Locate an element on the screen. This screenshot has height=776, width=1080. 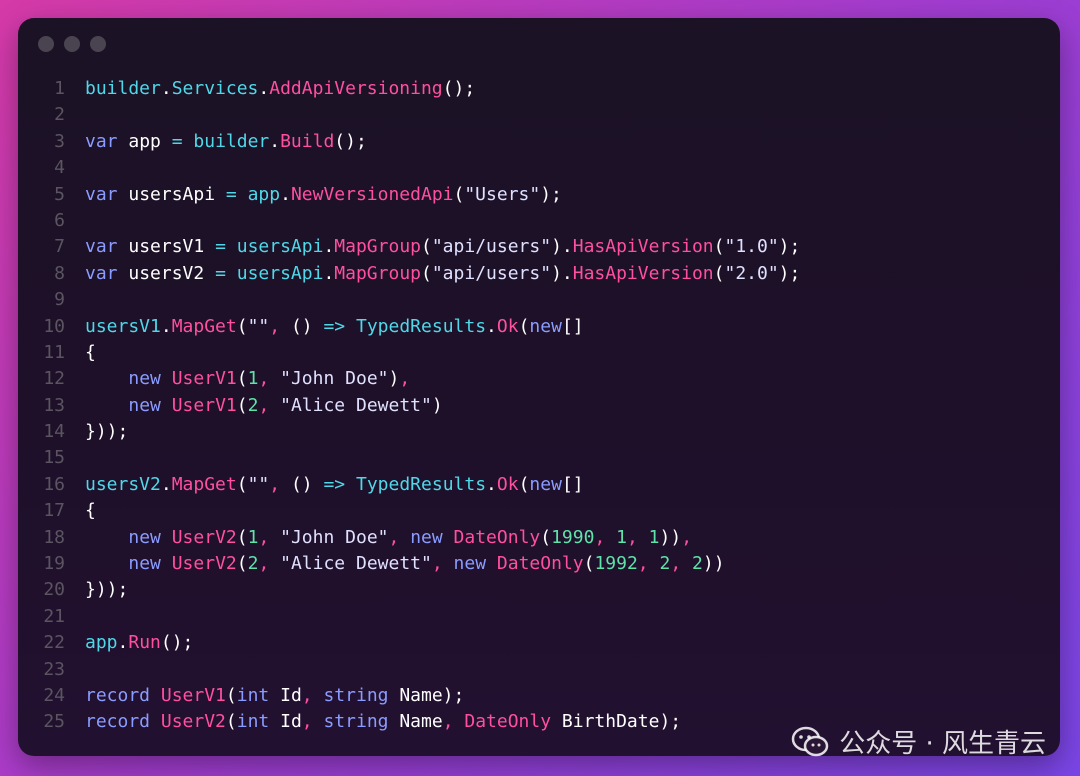
minimize-dot-icon is located at coordinates (72, 44).